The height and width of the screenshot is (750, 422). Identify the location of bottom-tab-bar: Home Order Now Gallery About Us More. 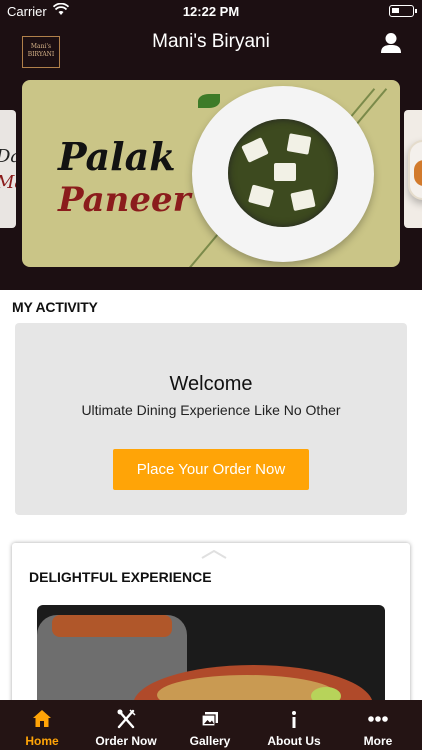
(211, 725).